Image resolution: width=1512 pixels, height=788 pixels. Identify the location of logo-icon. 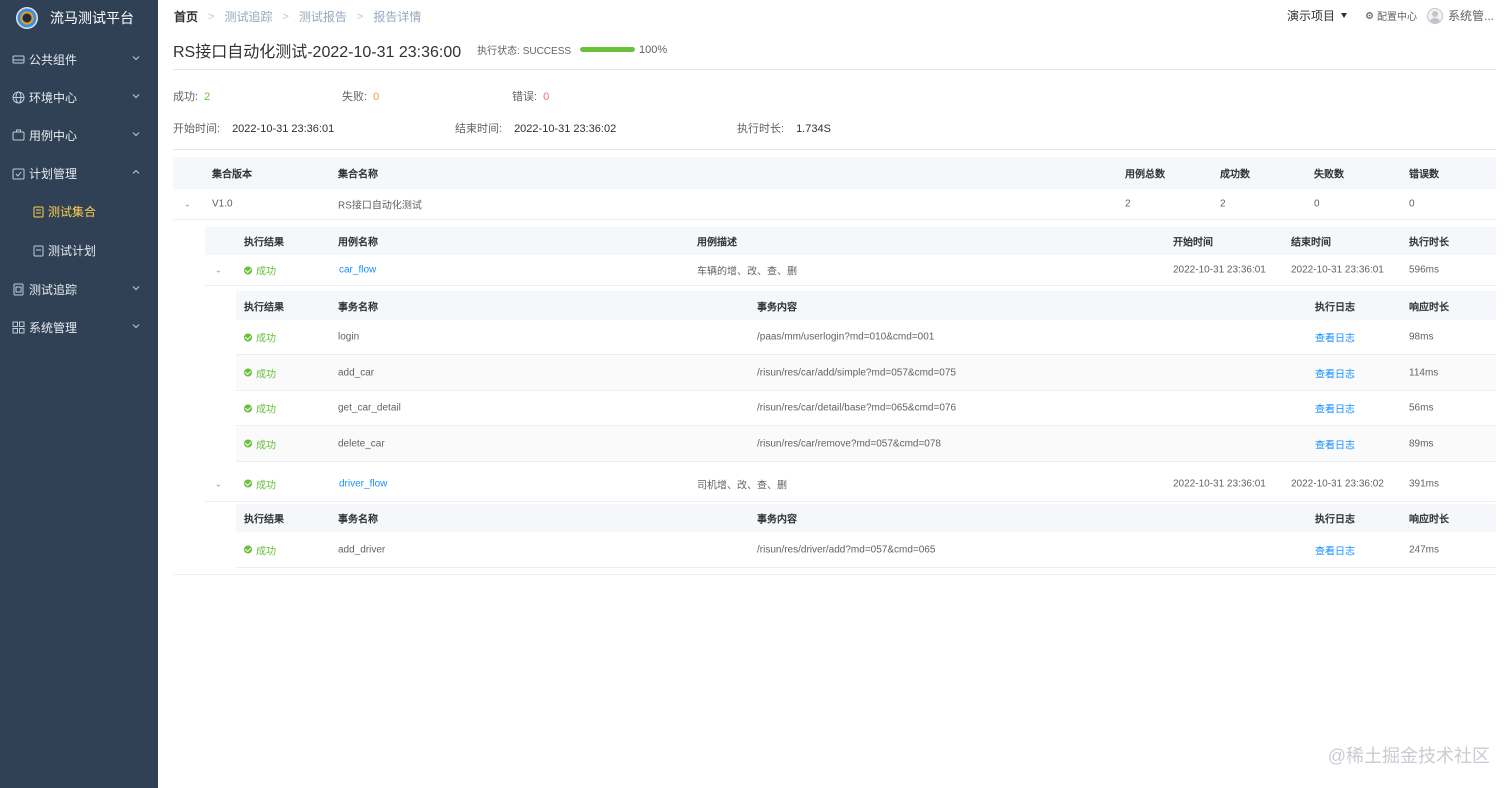
(27, 18).